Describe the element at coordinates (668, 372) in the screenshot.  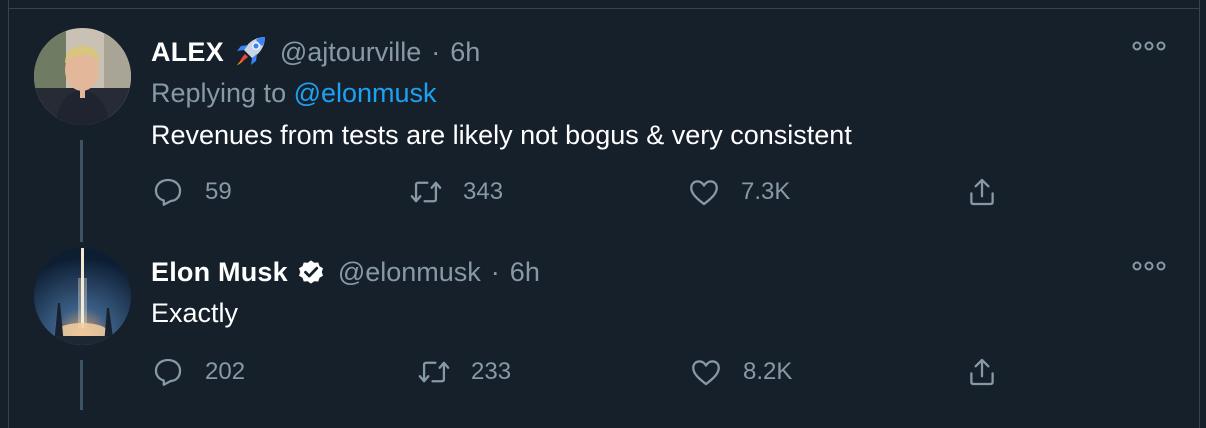
I see `tweet-actions: 202 233 8.2K` at that location.